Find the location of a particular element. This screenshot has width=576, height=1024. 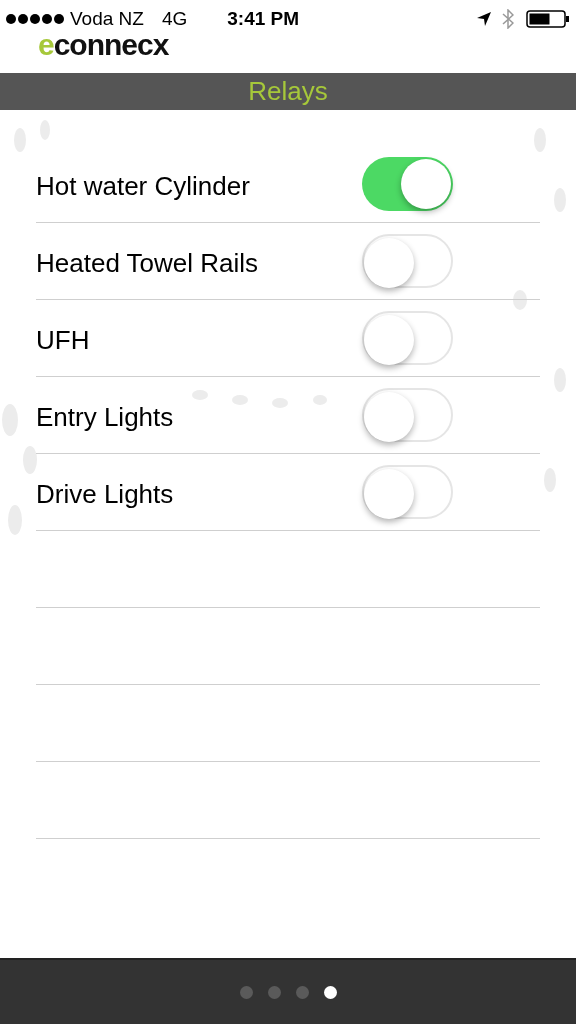

network-type: 4G is located at coordinates (174, 18).